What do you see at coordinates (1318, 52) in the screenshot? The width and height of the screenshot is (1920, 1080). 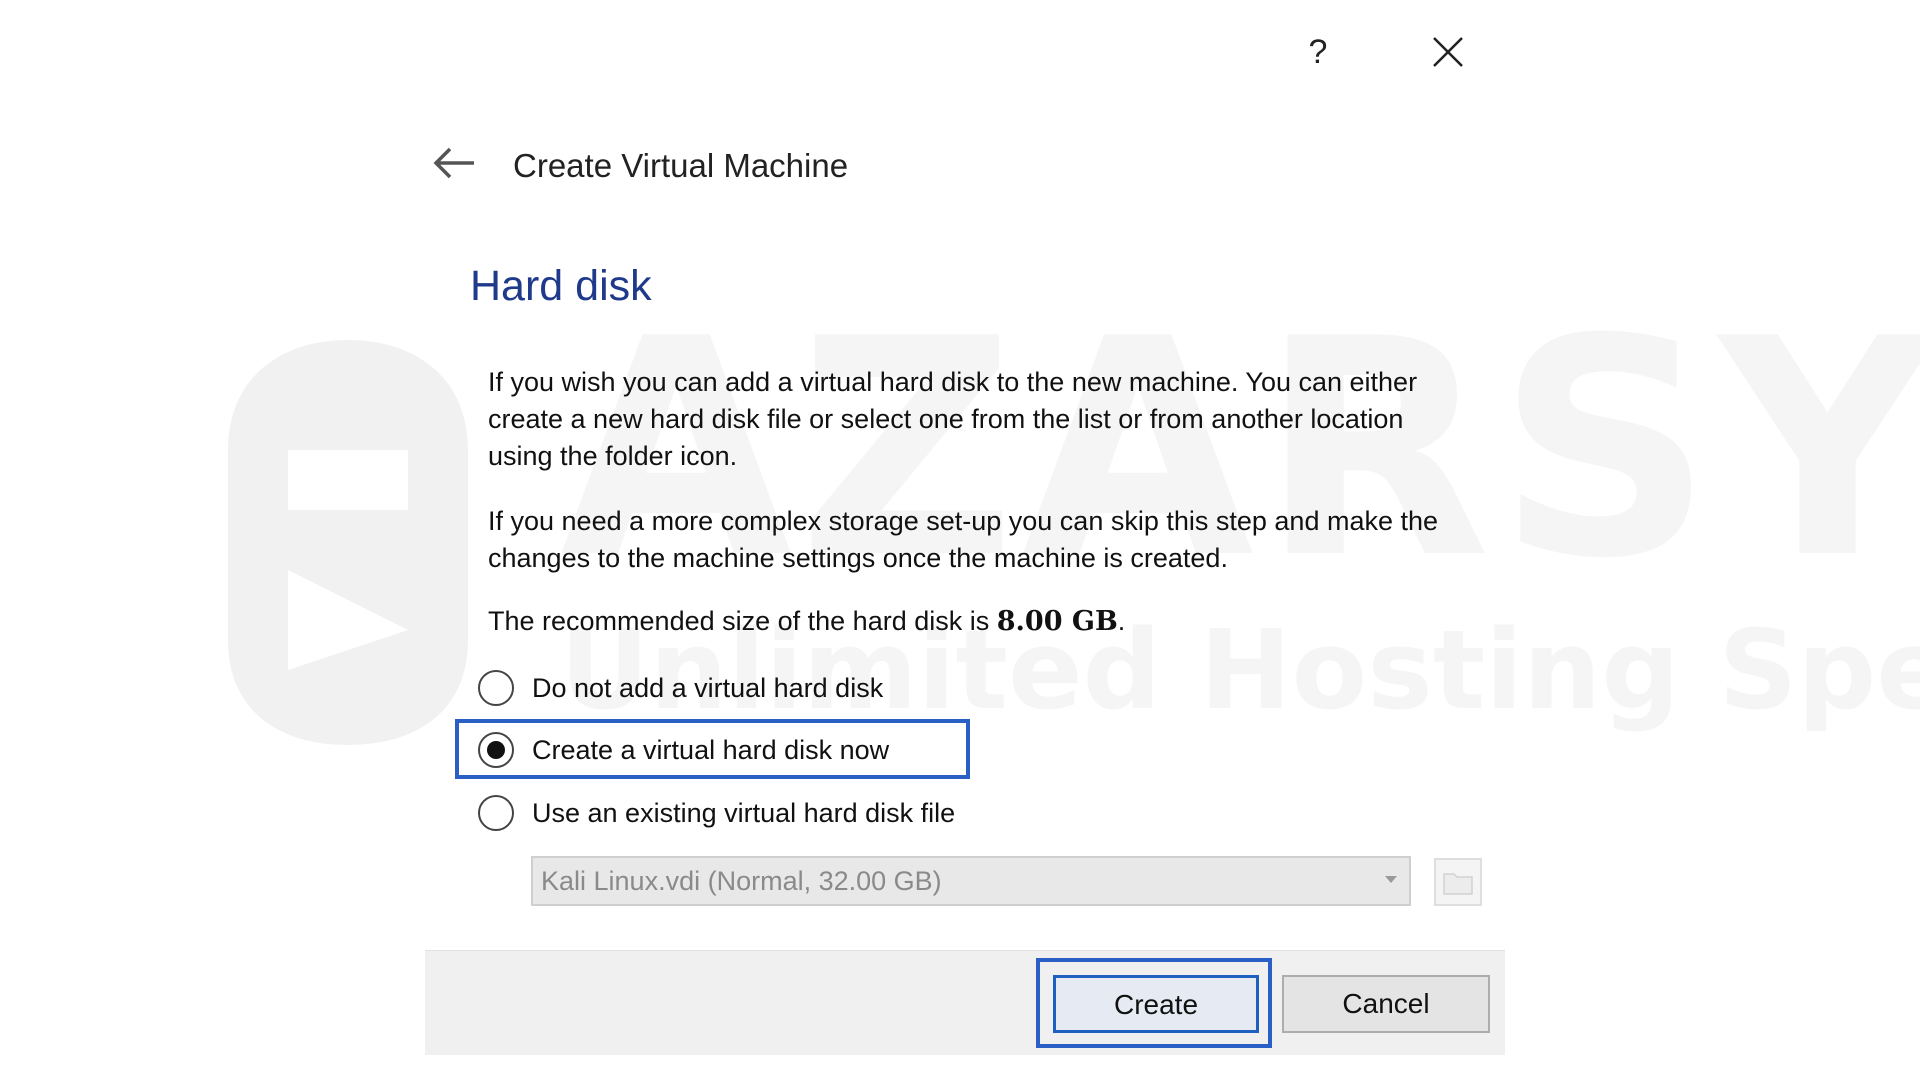 I see `help-button: ?` at bounding box center [1318, 52].